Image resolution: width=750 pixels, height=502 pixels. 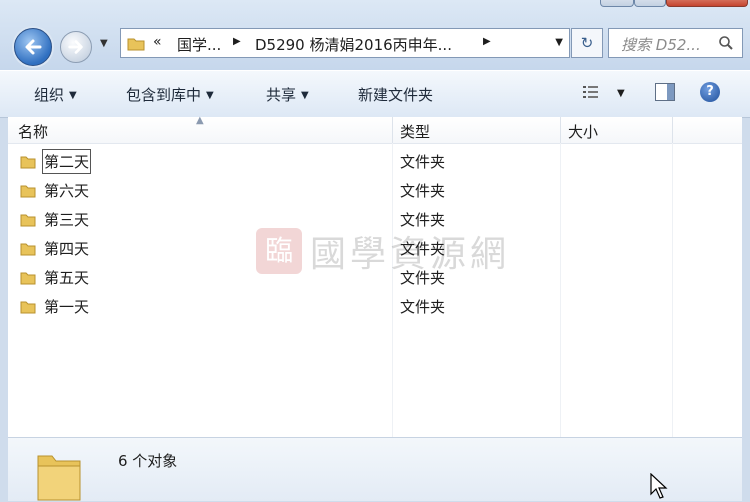 What do you see at coordinates (665, 92) in the screenshot?
I see `preview-pane-icon` at bounding box center [665, 92].